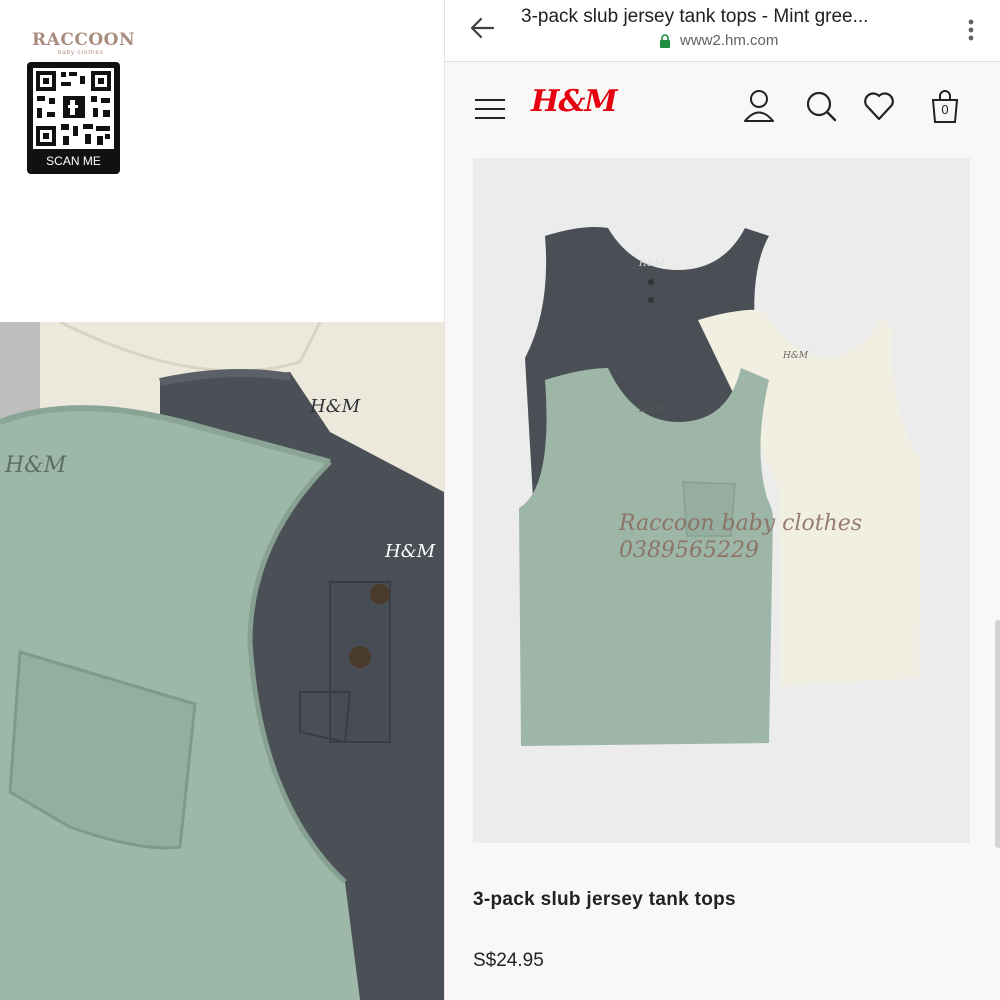 This screenshot has width=1000, height=1000. I want to click on raccoon-logo-text: RACCOON, so click(84, 40).